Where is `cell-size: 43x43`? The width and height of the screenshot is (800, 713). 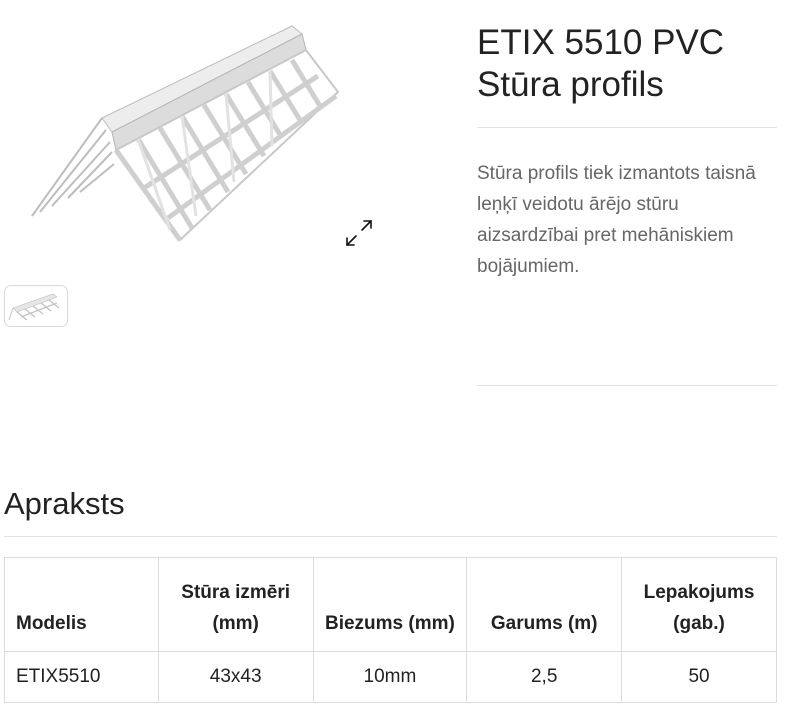
cell-size: 43x43 is located at coordinates (235, 677).